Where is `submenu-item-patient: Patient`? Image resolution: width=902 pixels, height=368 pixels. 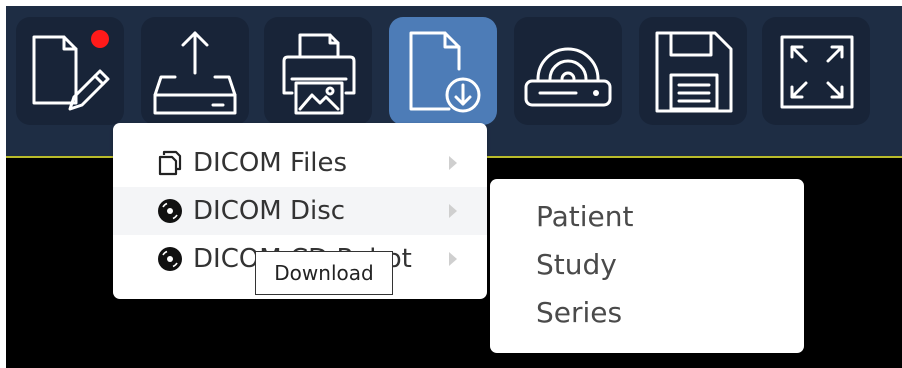
submenu-item-patient: Patient is located at coordinates (585, 217).